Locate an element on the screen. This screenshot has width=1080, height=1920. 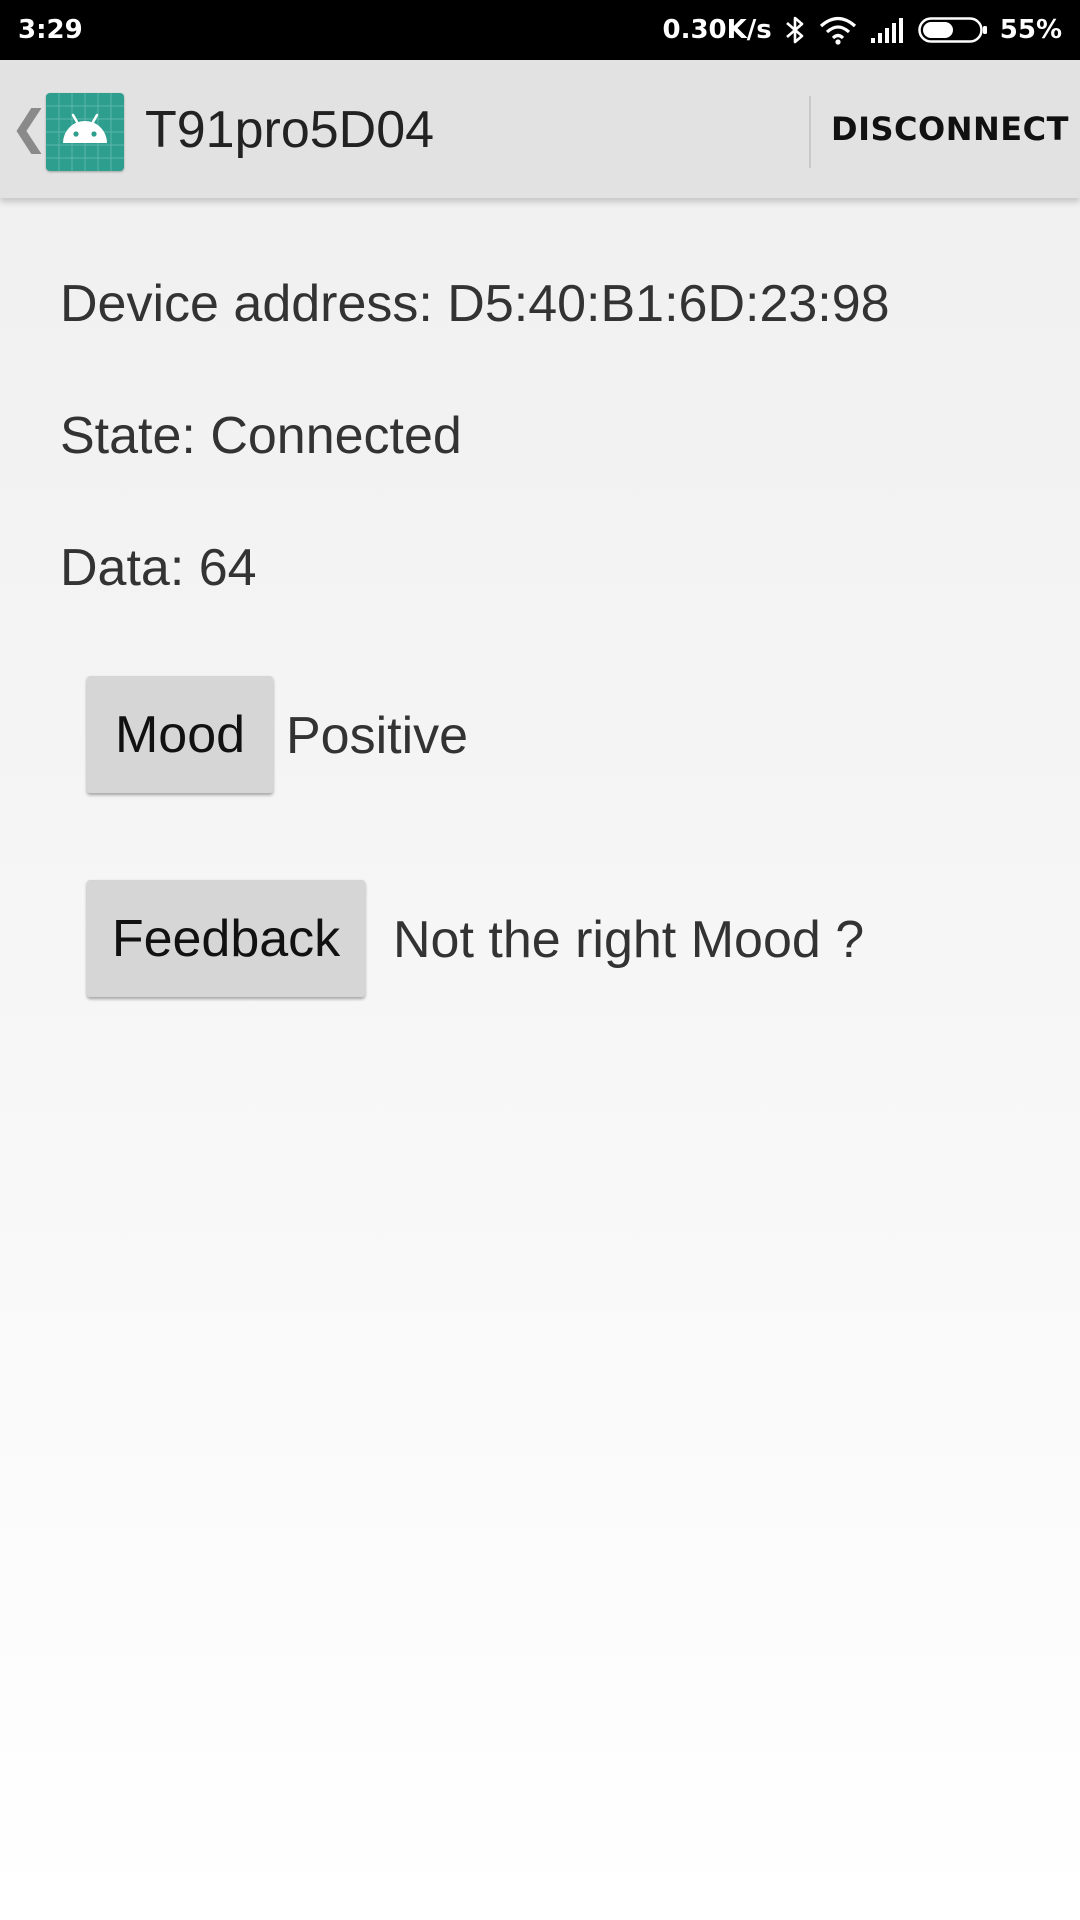
app-title: T91pro5D04 is located at coordinates (290, 130).